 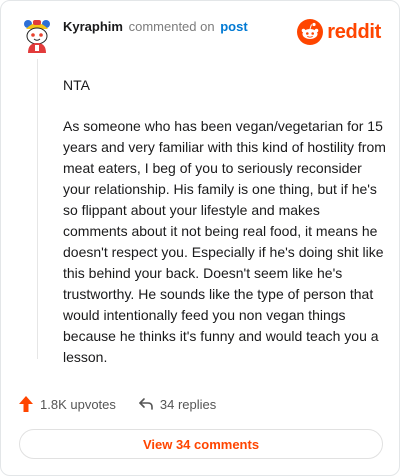 I want to click on byline: Kyraphim commented on post, so click(x=155, y=27).